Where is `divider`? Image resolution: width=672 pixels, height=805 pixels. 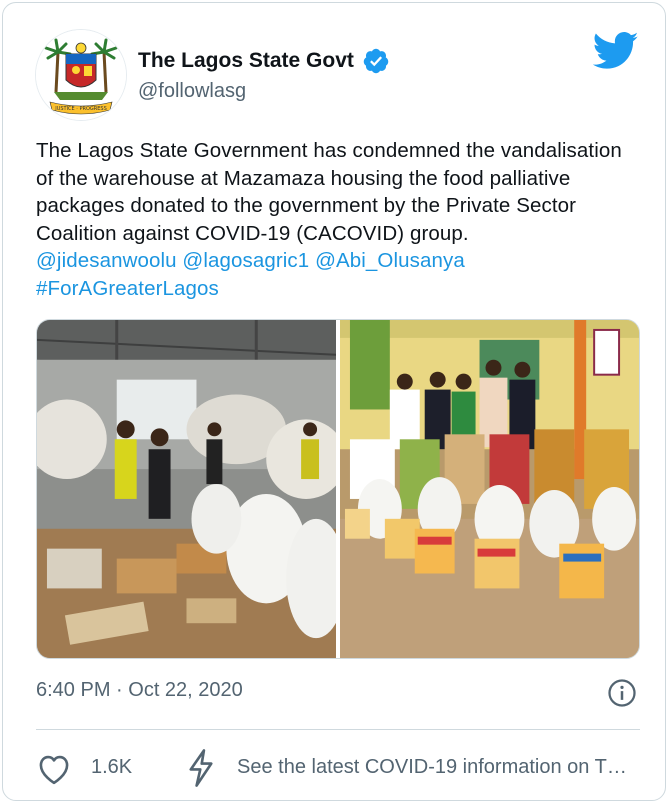
divider is located at coordinates (338, 729).